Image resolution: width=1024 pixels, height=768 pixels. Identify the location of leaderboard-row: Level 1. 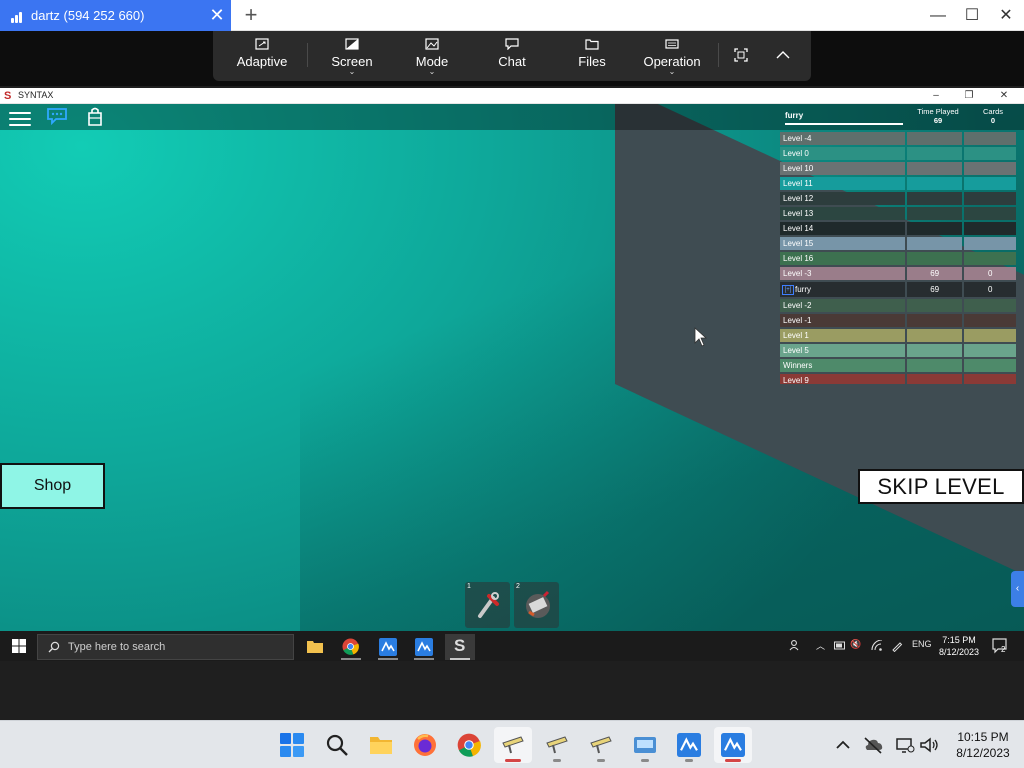
(899, 336).